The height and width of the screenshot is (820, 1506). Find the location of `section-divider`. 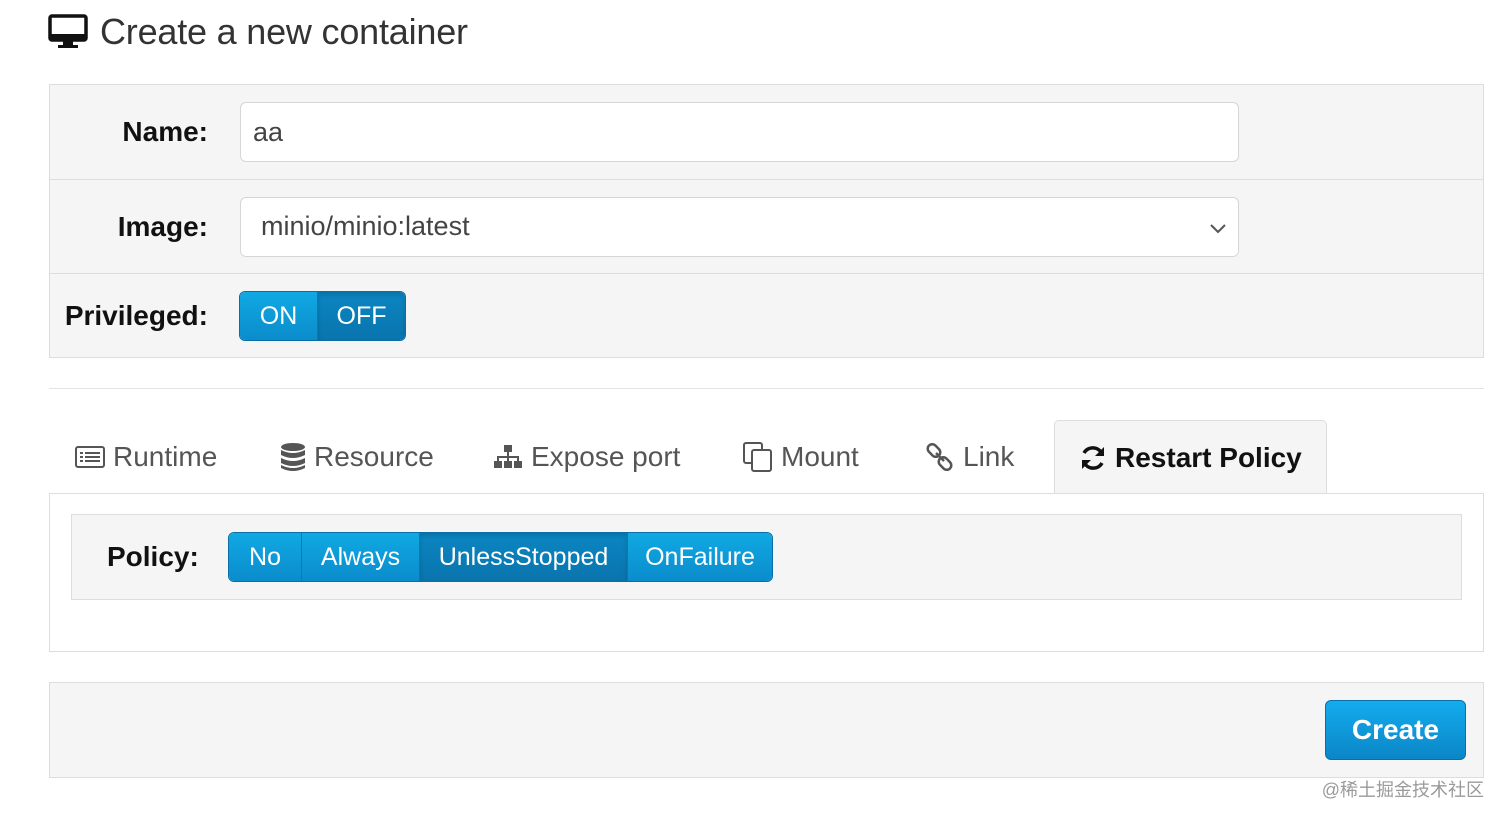

section-divider is located at coordinates (766, 388).